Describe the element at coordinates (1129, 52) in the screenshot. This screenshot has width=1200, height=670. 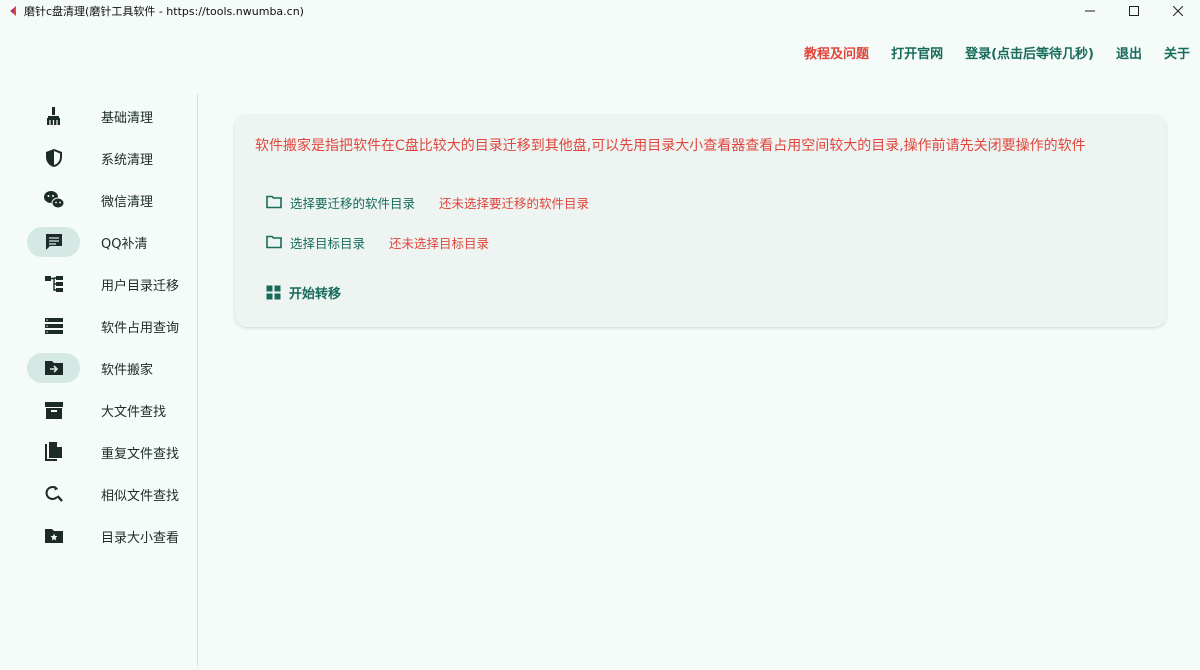
I see `nav-logout-link: 退出` at that location.